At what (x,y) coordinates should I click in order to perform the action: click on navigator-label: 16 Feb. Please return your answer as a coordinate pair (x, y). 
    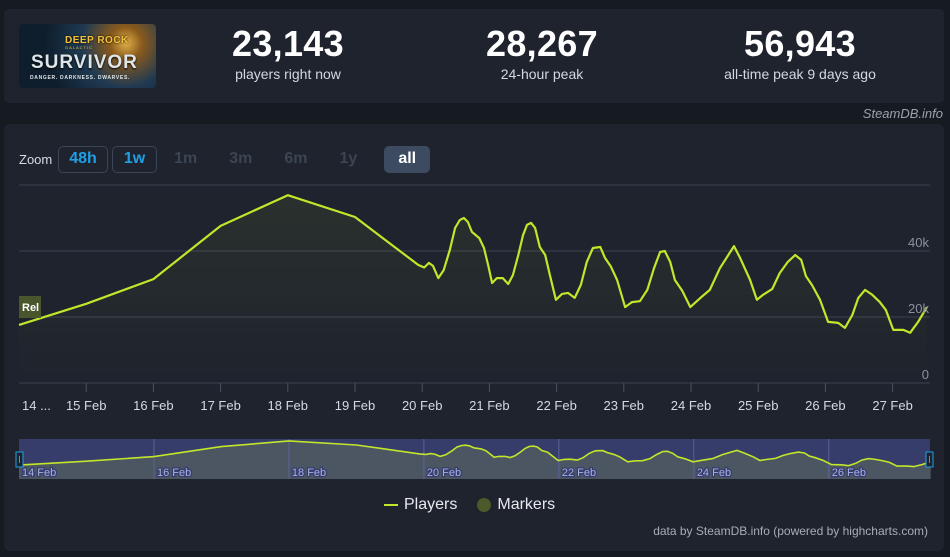
    Looking at the image, I should click on (174, 473).